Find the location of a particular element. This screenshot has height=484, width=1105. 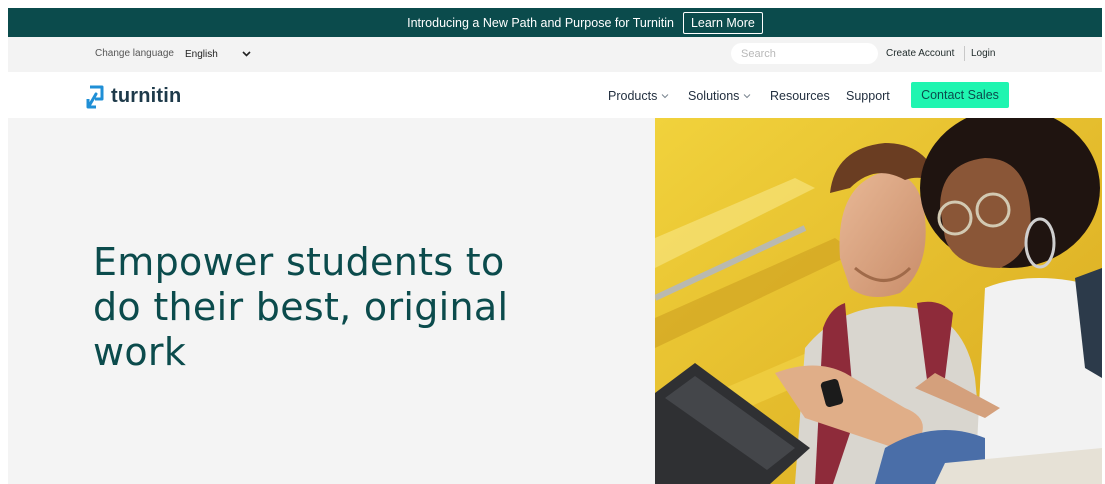

nav-resources: Resources is located at coordinates (800, 96).